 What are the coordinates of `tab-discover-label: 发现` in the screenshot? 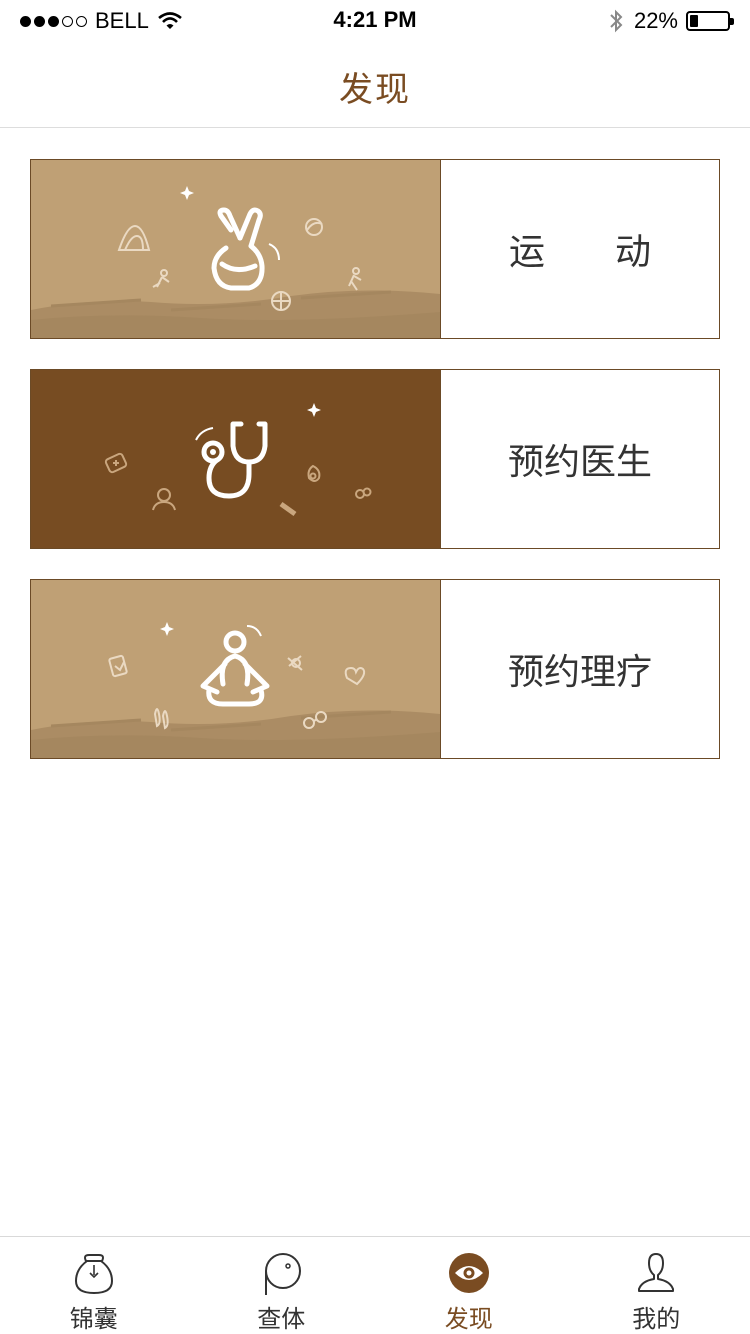 It's located at (468, 1319).